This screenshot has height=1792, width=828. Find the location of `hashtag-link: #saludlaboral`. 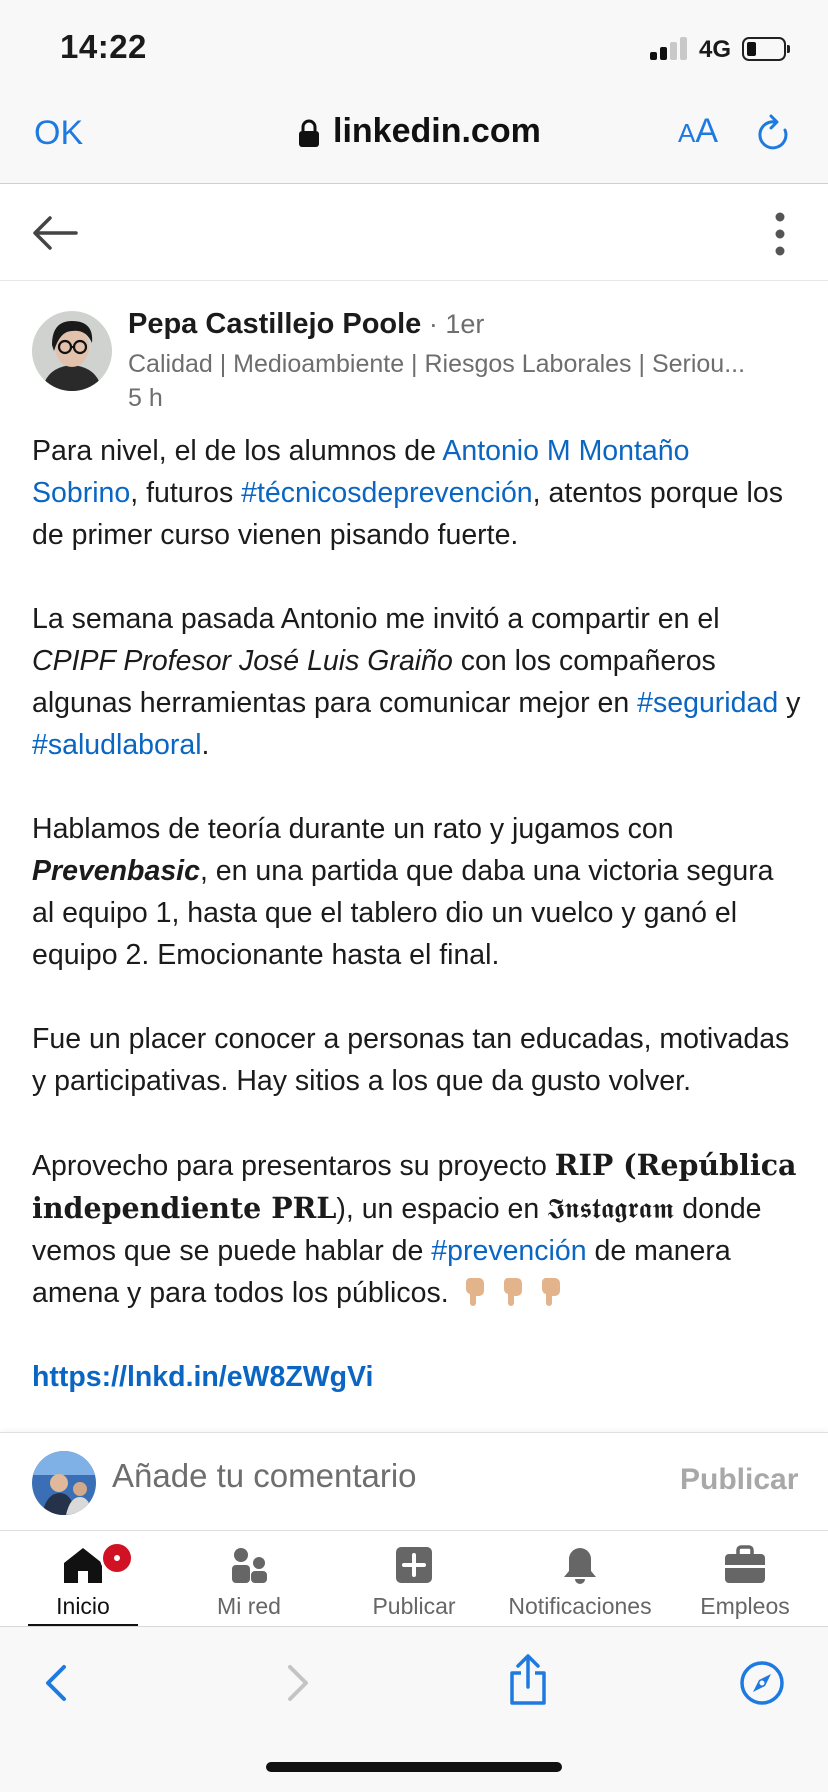

hashtag-link: #saludlaboral is located at coordinates (117, 745).